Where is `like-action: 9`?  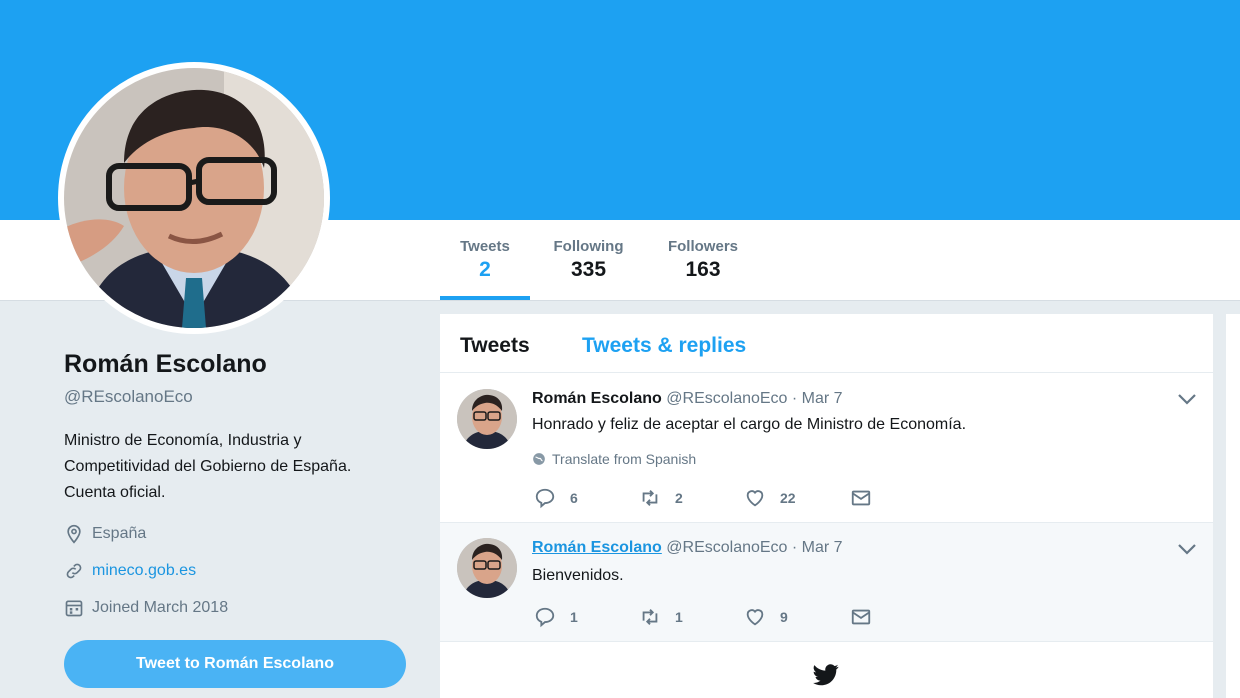
like-action: 9 is located at coordinates (766, 617).